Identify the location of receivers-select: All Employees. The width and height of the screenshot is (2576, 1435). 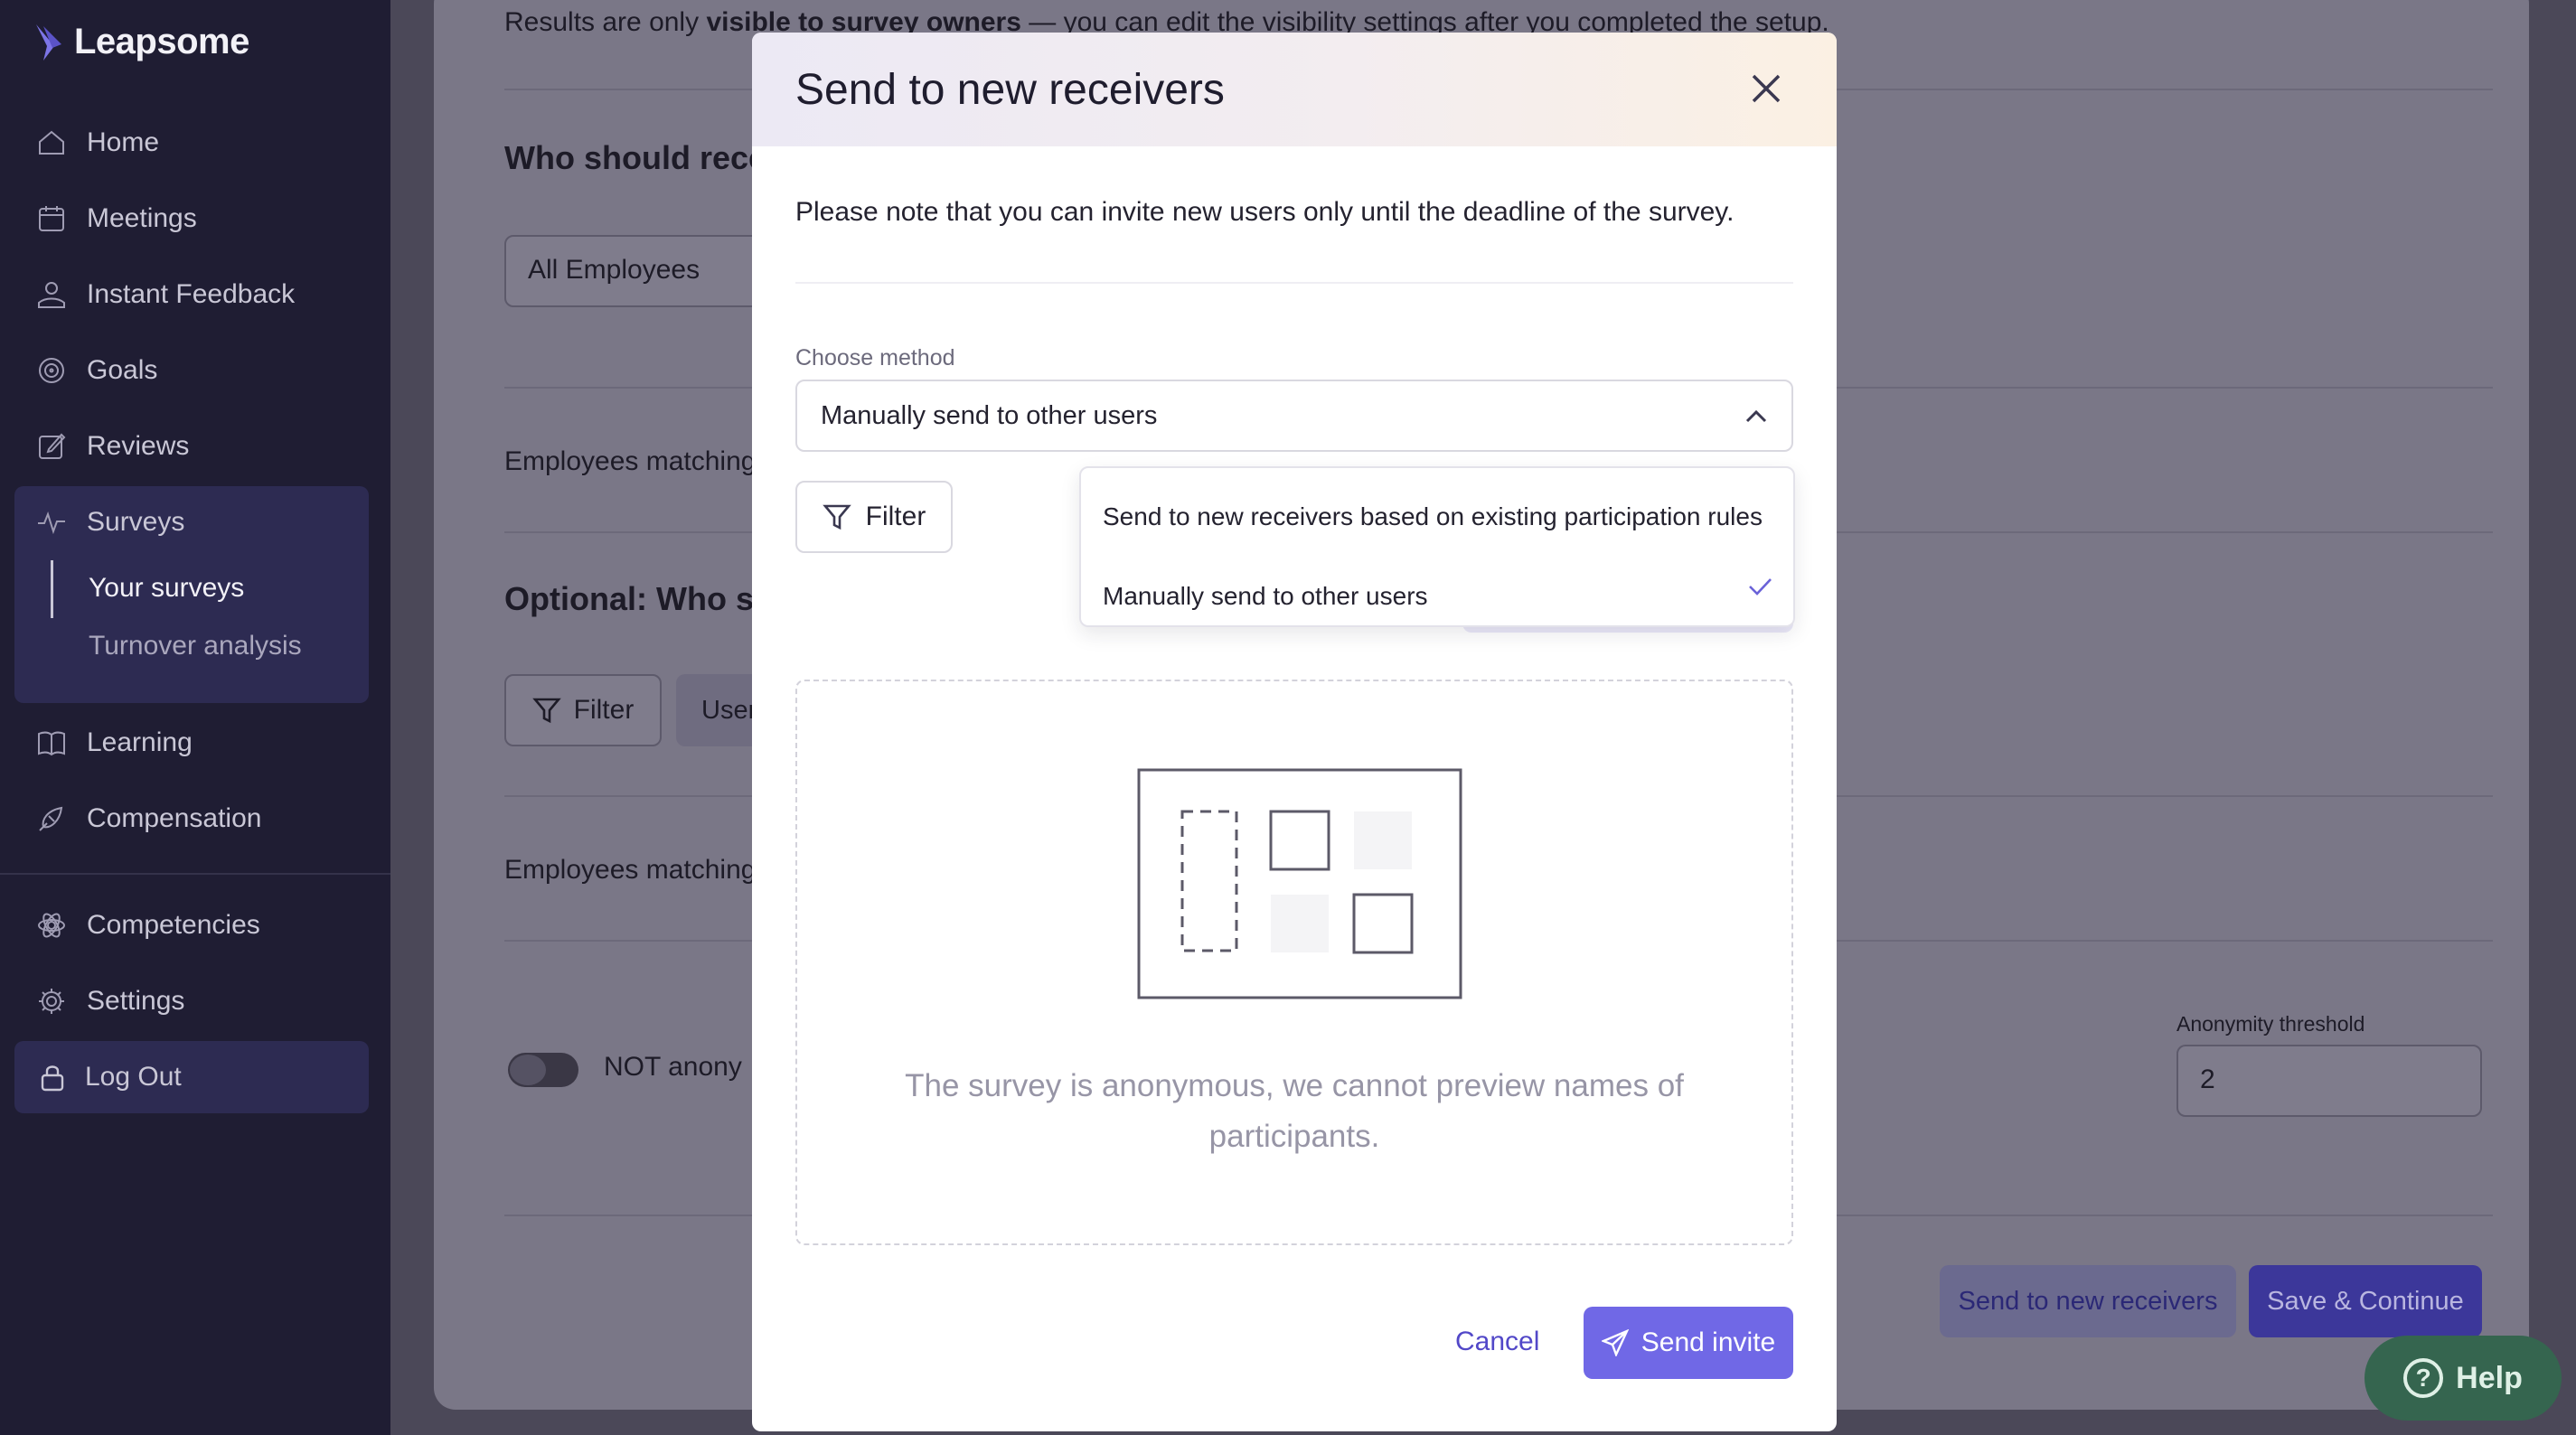
(640, 271).